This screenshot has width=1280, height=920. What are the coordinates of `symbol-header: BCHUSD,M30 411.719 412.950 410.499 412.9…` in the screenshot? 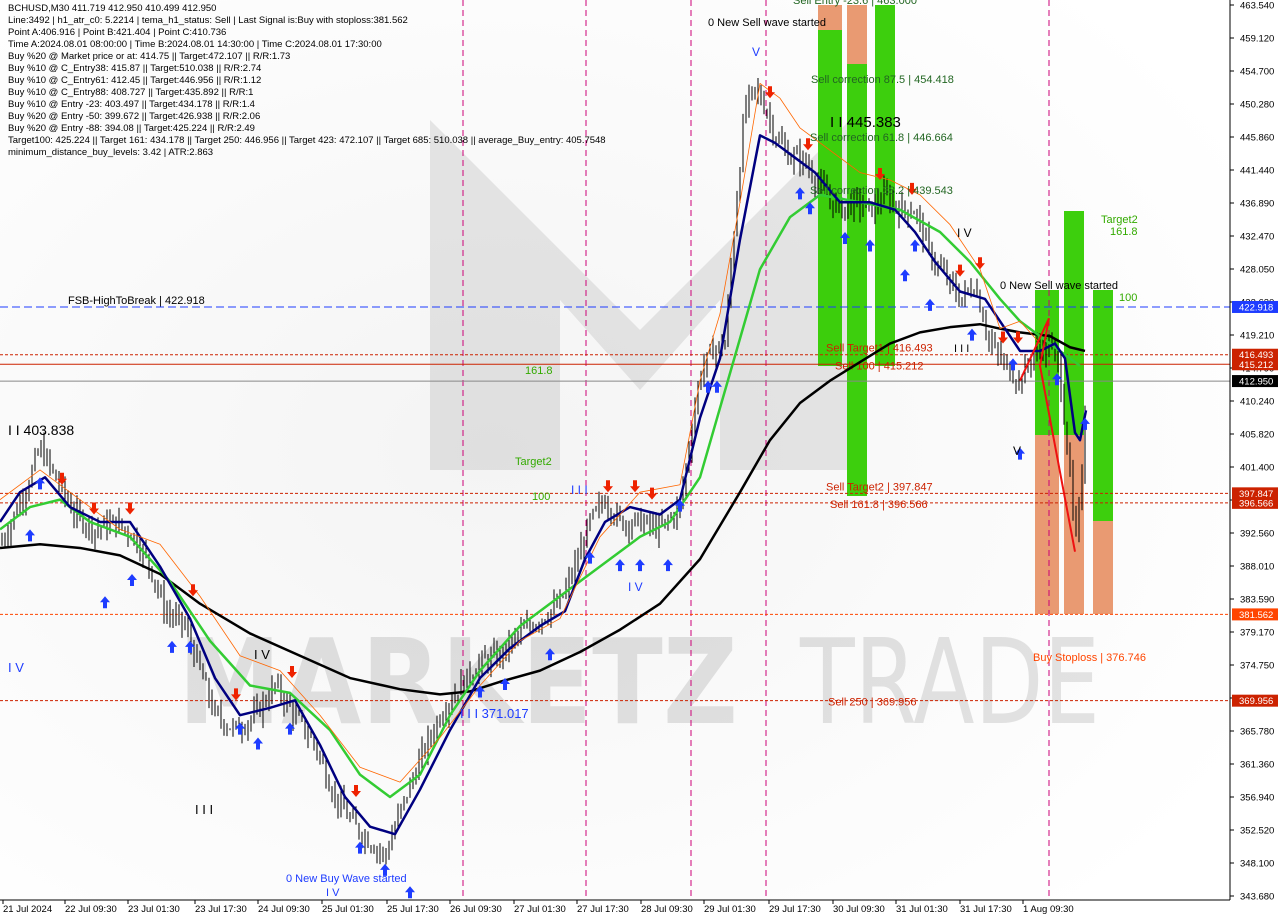 It's located at (112, 8).